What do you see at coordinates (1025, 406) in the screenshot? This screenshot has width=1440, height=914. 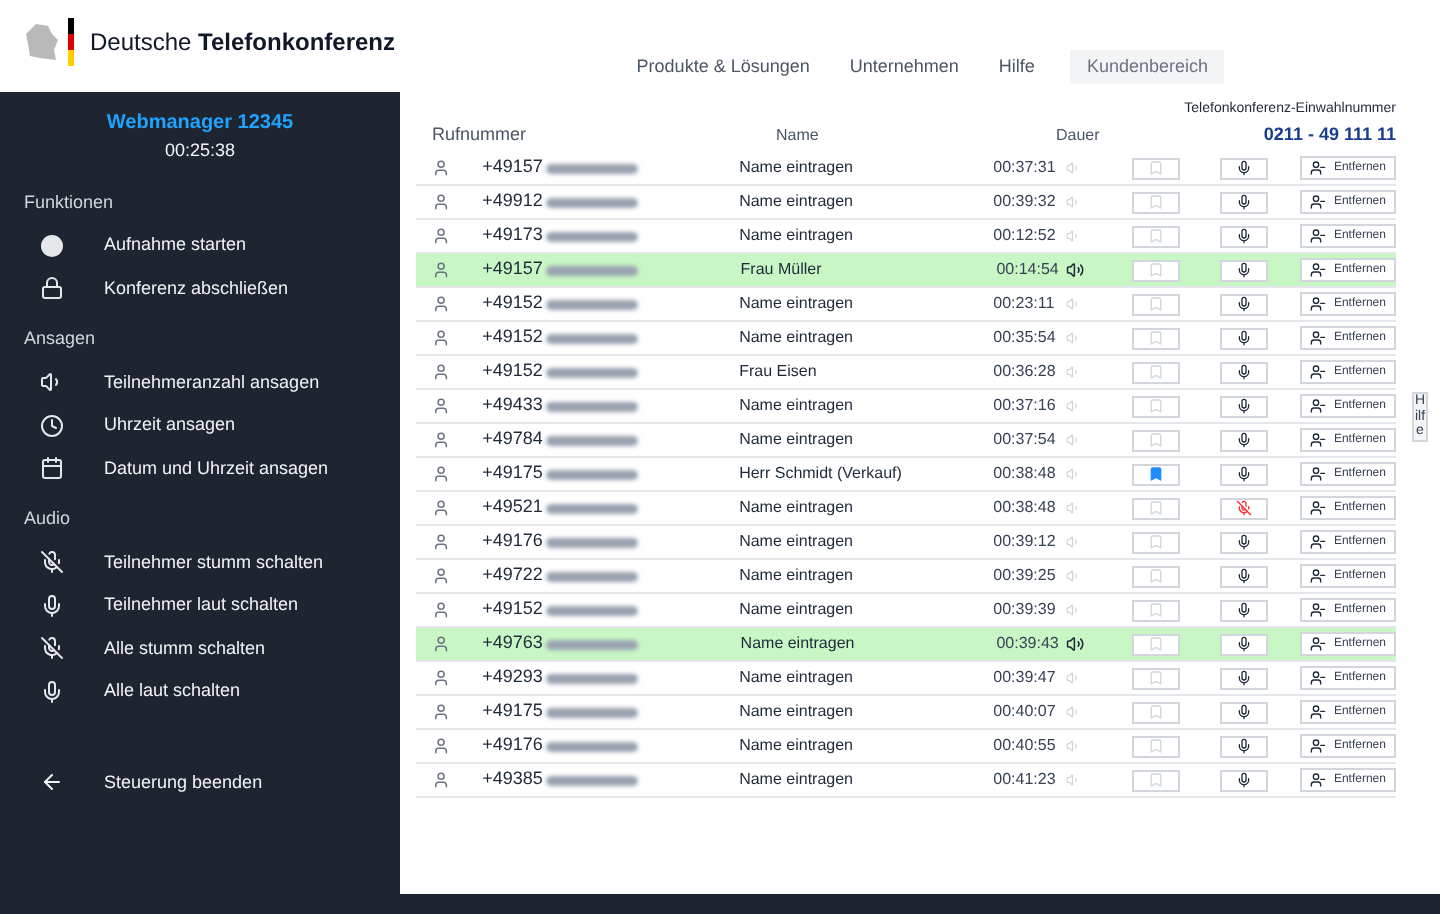 I see `call-duration: 00:37:16` at bounding box center [1025, 406].